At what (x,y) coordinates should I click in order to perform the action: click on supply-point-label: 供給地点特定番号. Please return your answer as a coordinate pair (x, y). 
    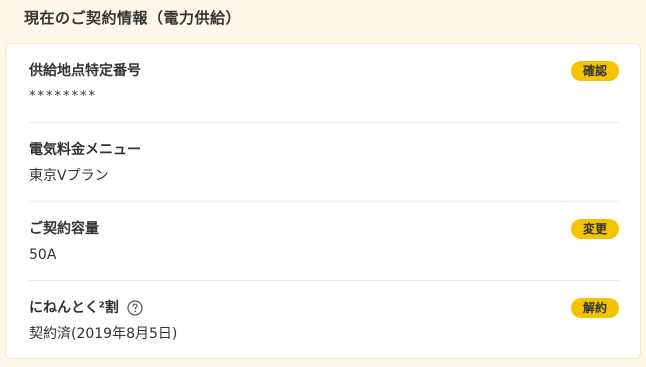
    Looking at the image, I should click on (85, 71).